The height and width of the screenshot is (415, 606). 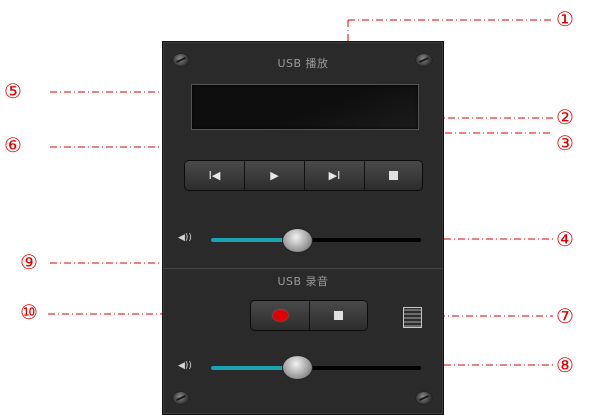 I want to click on callout-8: ⑧, so click(x=565, y=365).